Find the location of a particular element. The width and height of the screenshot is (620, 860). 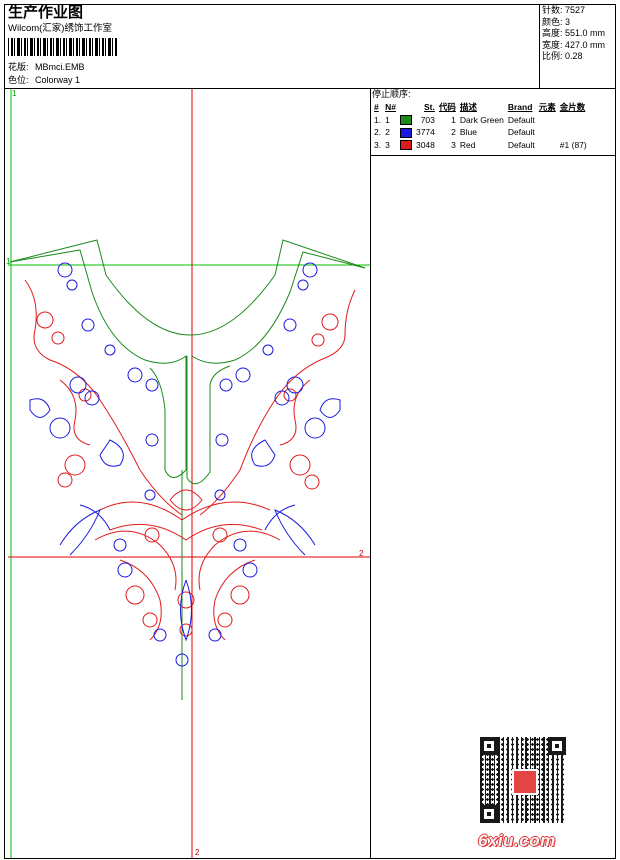

stops-bottom is located at coordinates (493, 155).